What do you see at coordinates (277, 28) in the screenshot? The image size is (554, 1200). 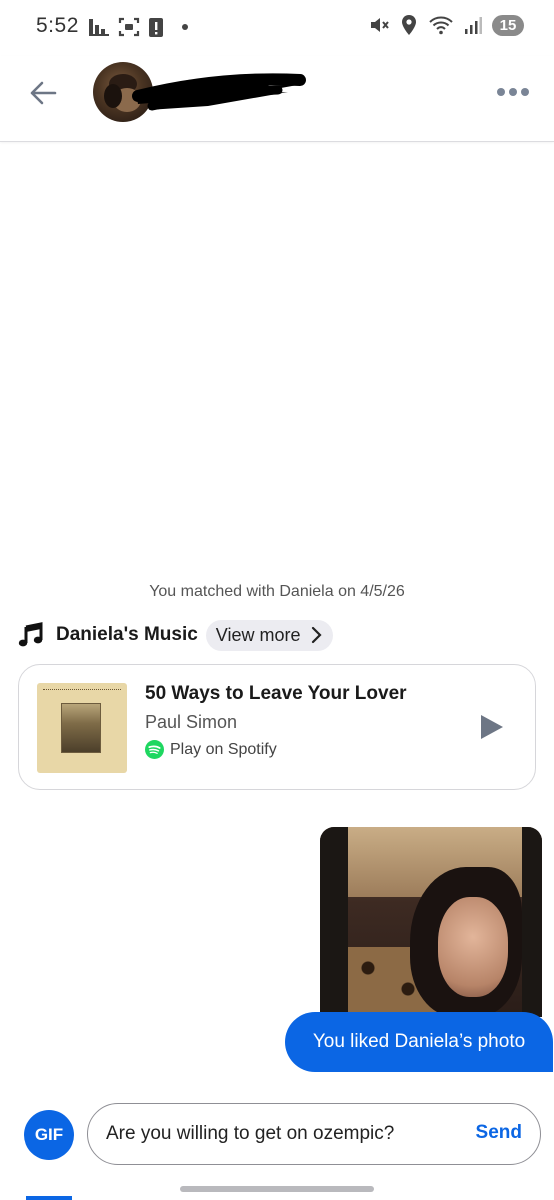 I see `status-bar: 5:52 15` at bounding box center [277, 28].